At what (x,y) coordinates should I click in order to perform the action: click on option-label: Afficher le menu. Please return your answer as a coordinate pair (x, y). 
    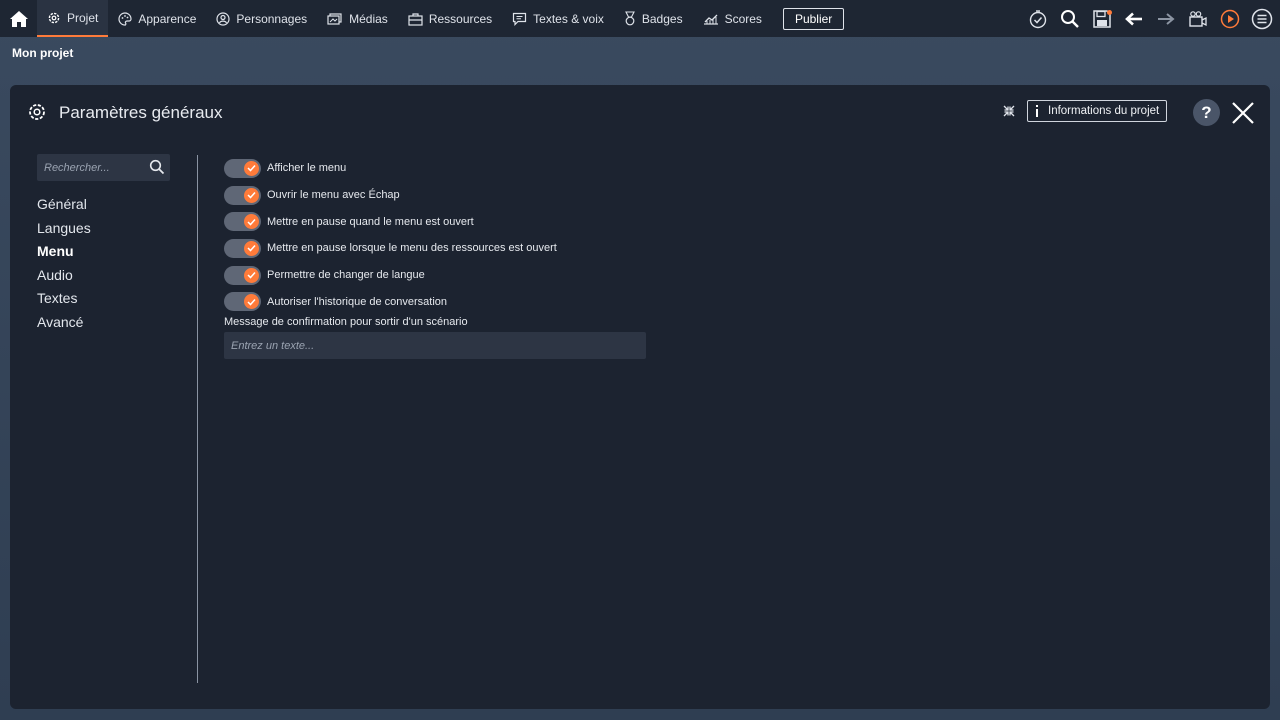
    Looking at the image, I should click on (307, 168).